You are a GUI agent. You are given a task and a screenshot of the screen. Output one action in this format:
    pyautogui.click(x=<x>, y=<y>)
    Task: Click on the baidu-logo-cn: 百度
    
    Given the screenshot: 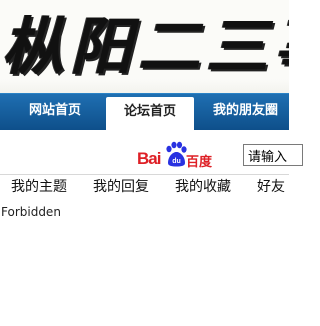 What is the action you would take?
    pyautogui.click(x=199, y=162)
    